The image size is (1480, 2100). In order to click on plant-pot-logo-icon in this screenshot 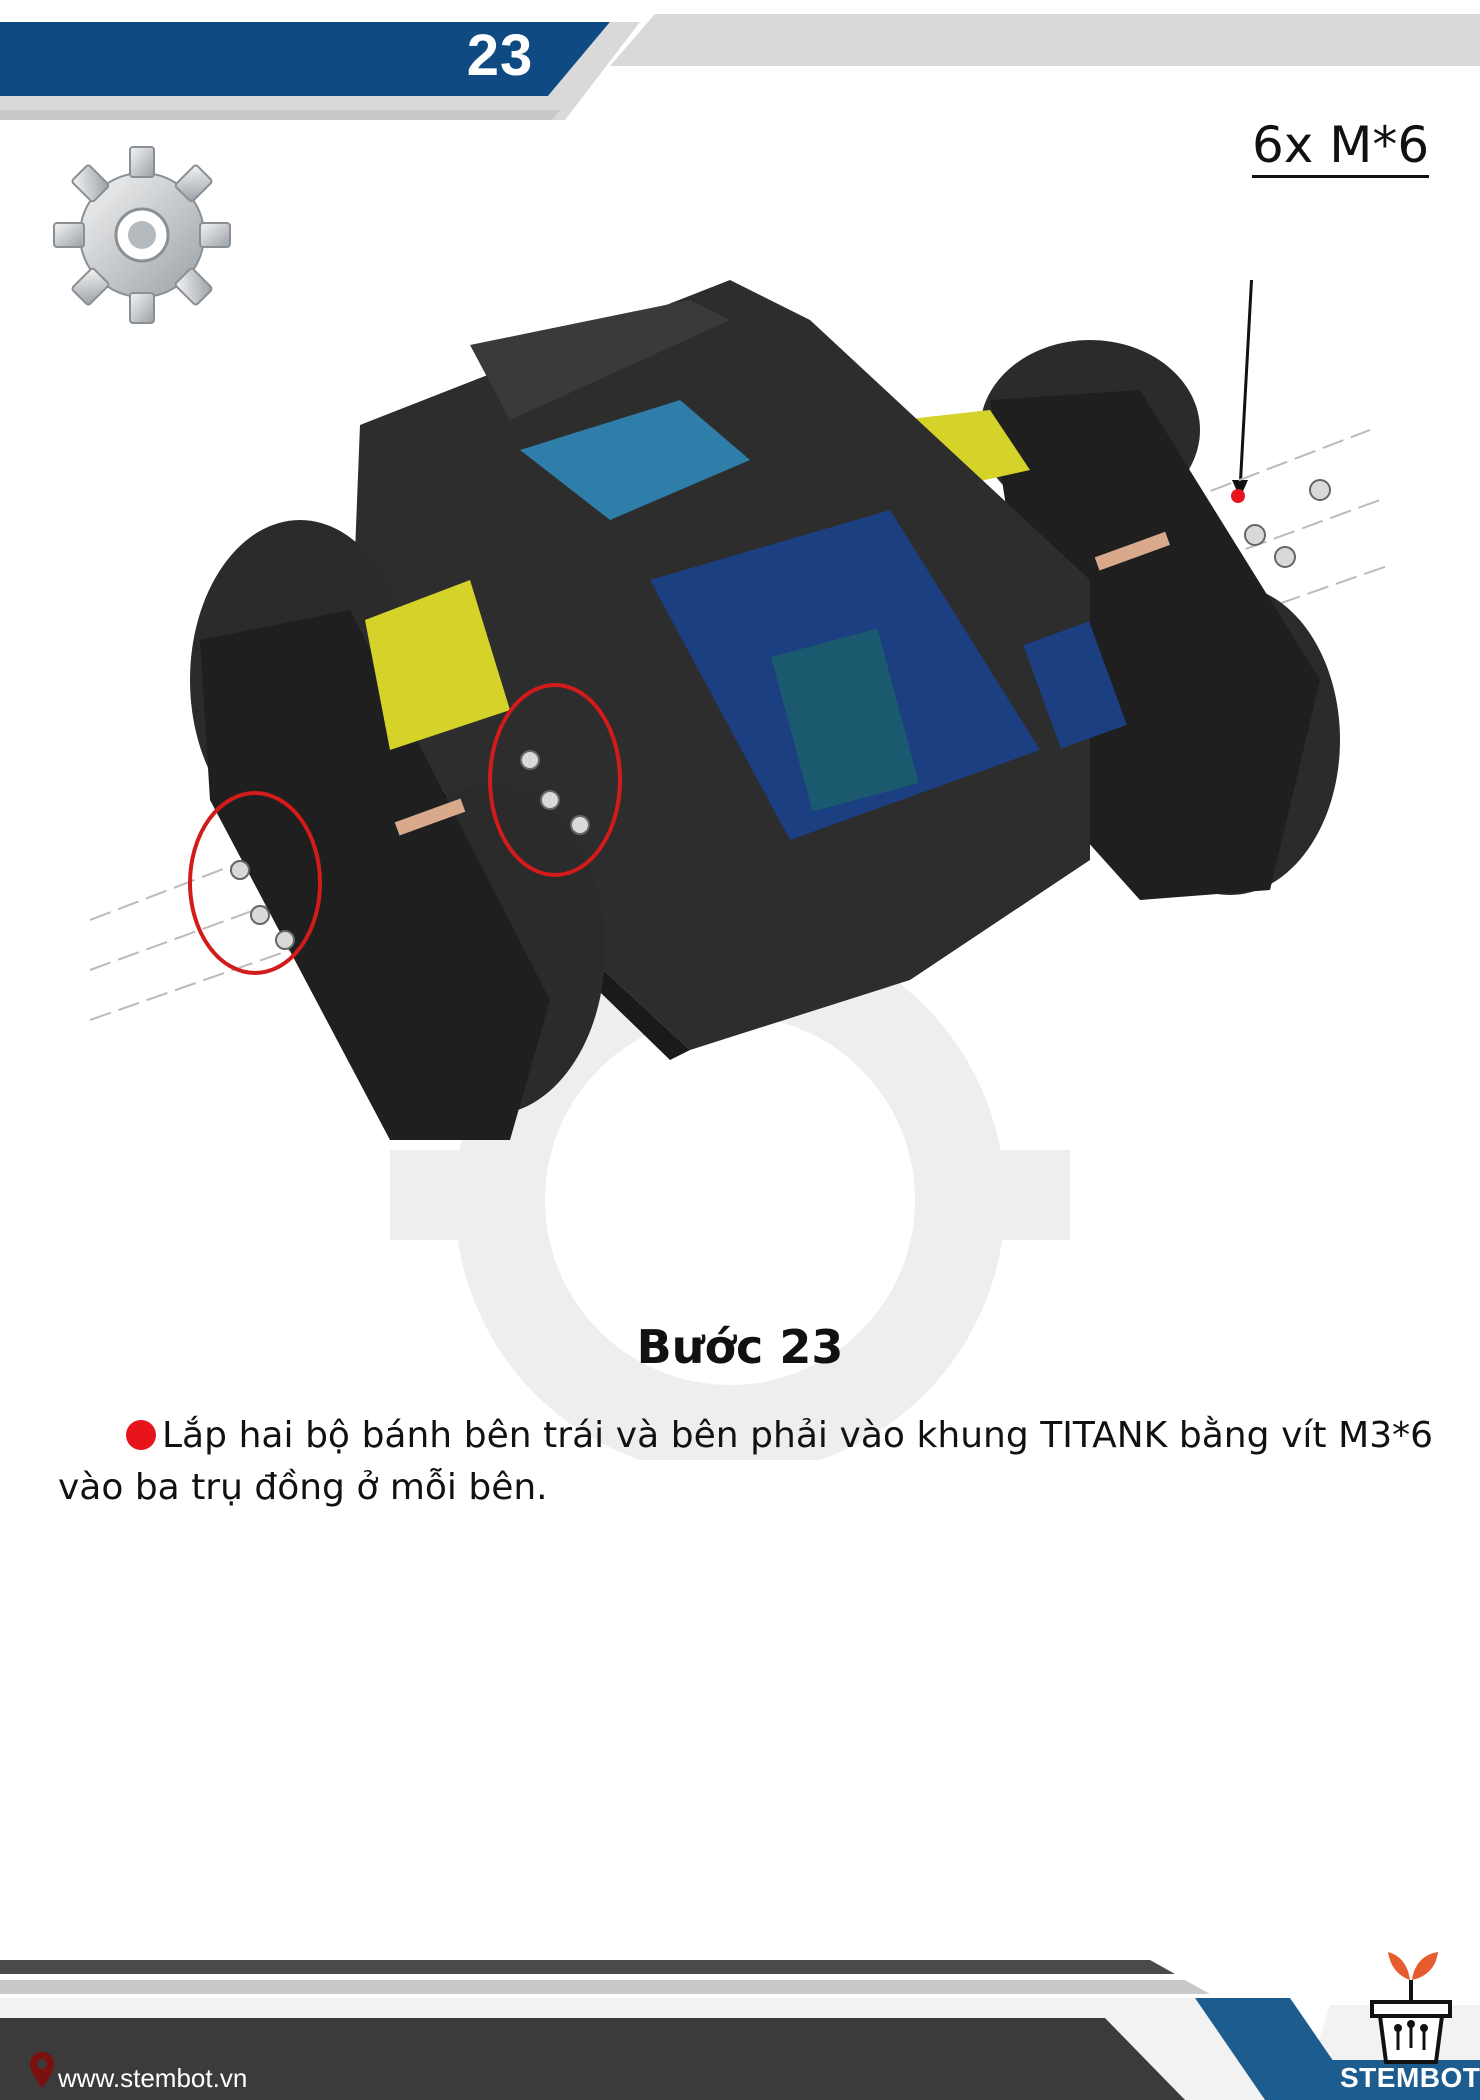, I will do `click(1411, 2008)`.